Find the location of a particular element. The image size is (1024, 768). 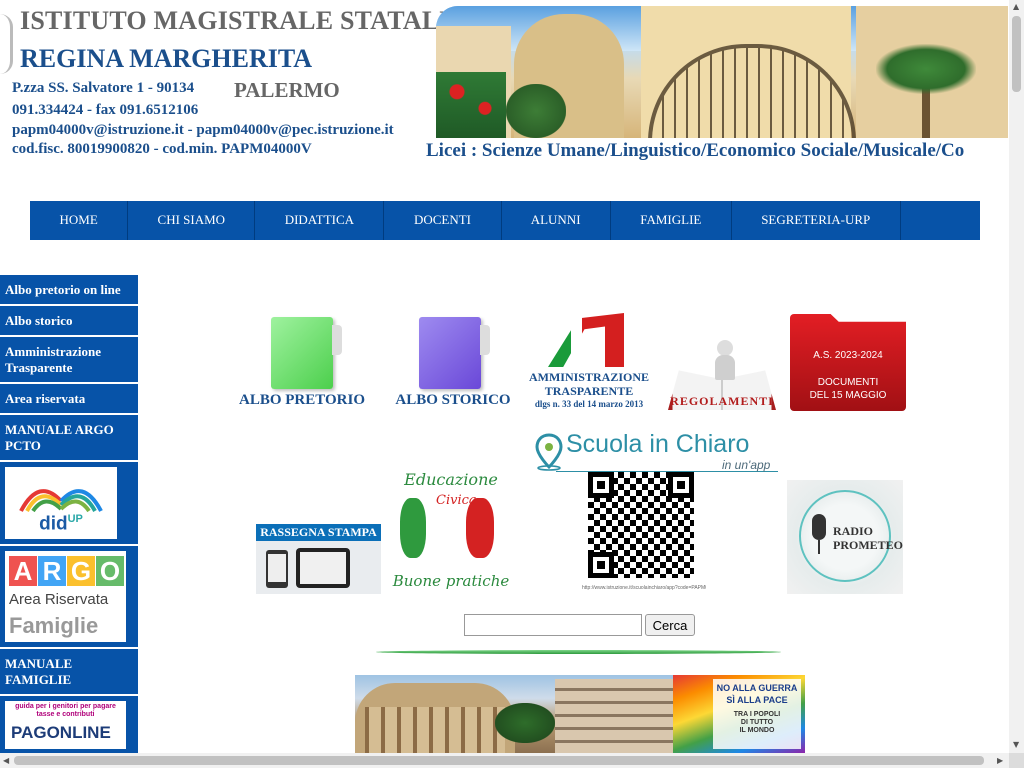

argo-subtitle: Area Riservata is located at coordinates (59, 599).